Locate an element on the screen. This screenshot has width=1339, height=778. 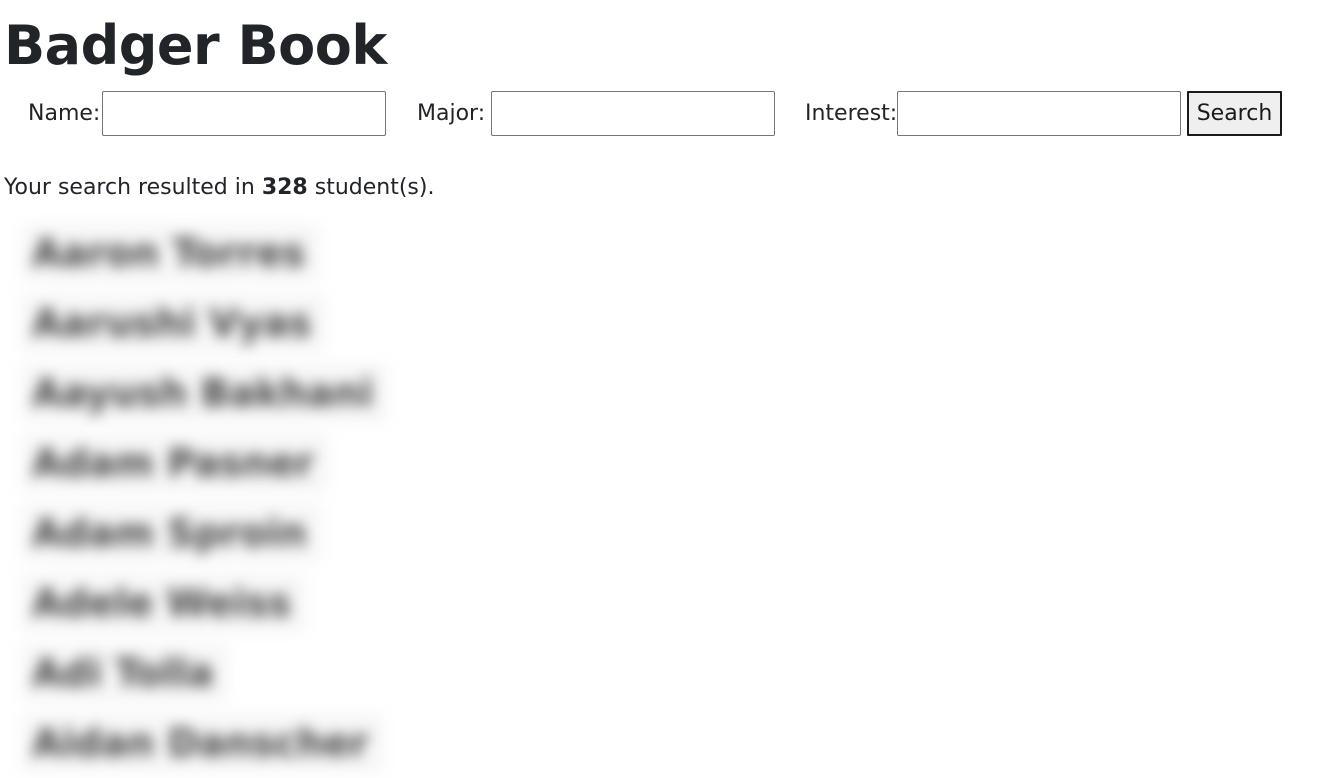
list-item: Aaron Torres is located at coordinates (204, 259).